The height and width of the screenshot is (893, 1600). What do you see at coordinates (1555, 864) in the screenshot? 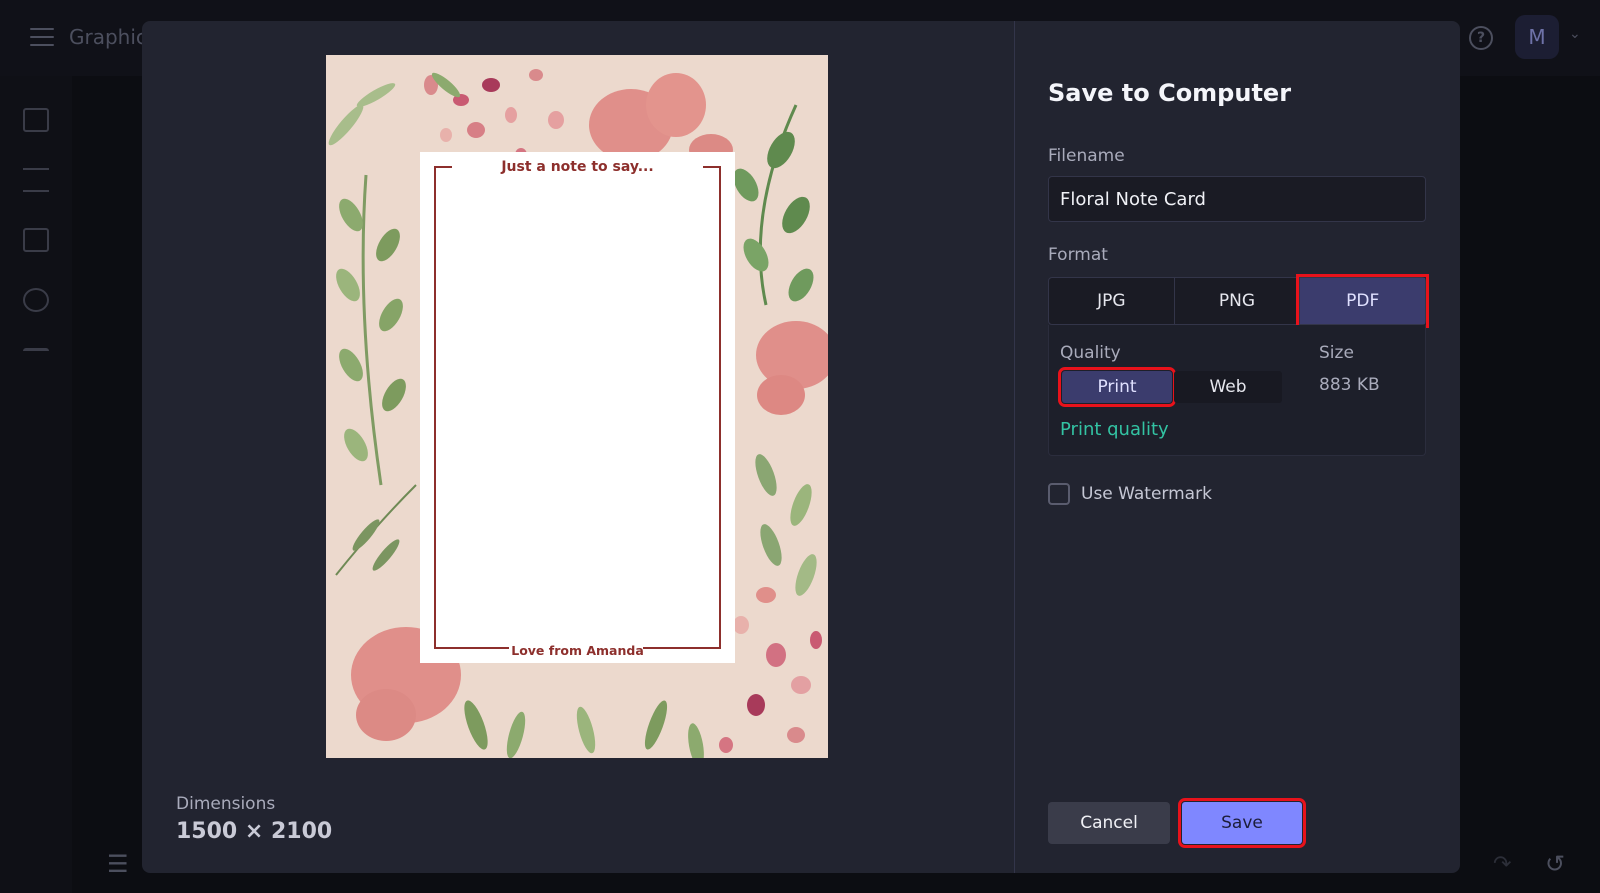
I see `history-icon: ↺` at bounding box center [1555, 864].